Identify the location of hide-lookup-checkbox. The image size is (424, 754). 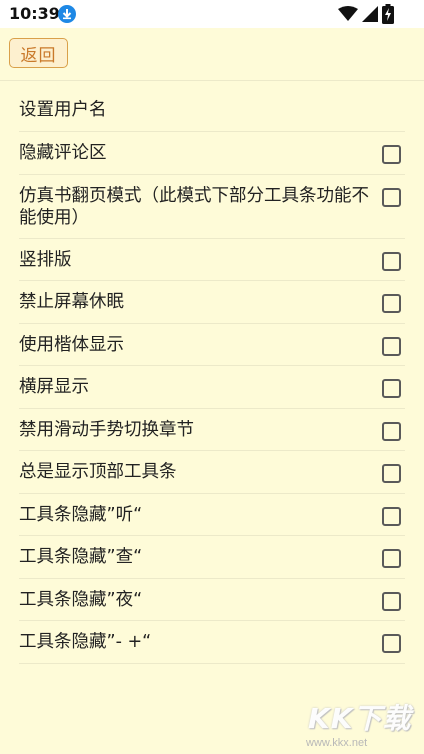
(391, 558).